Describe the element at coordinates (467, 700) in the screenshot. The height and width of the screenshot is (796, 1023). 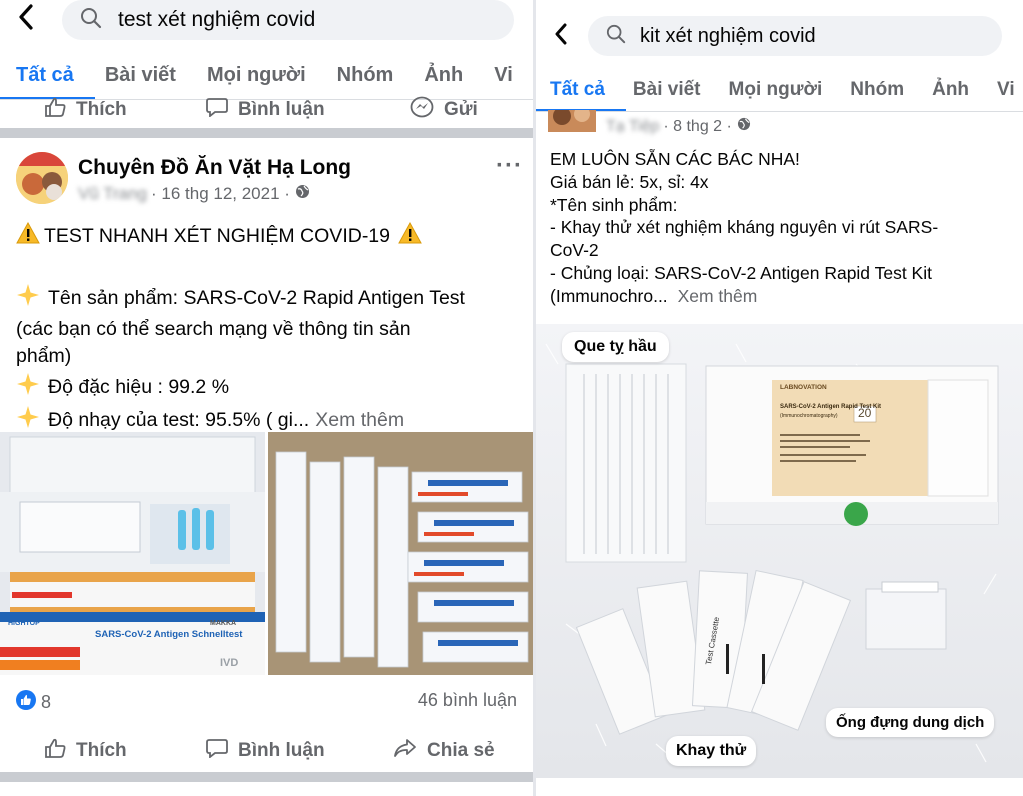
I see `comments-count: 46 bình luận` at that location.